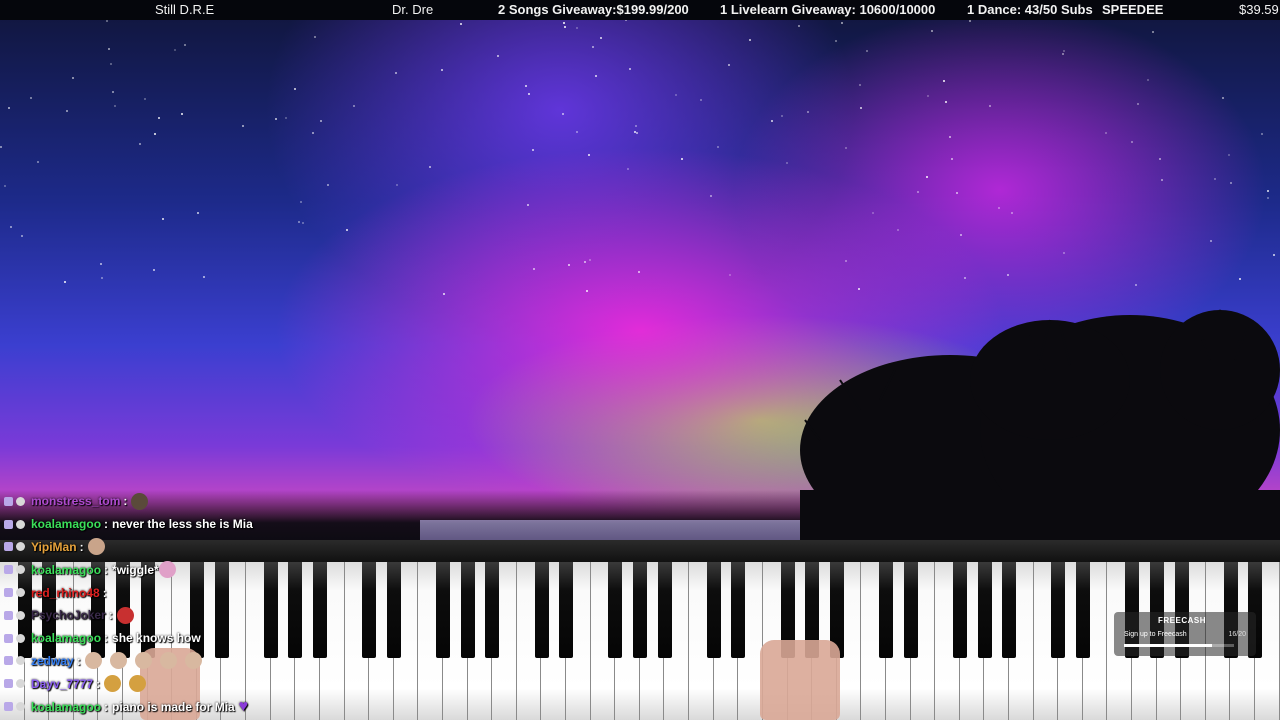 The height and width of the screenshot is (720, 1280). Describe the element at coordinates (75, 501) in the screenshot. I see `chat-username: monstress_tom` at that location.